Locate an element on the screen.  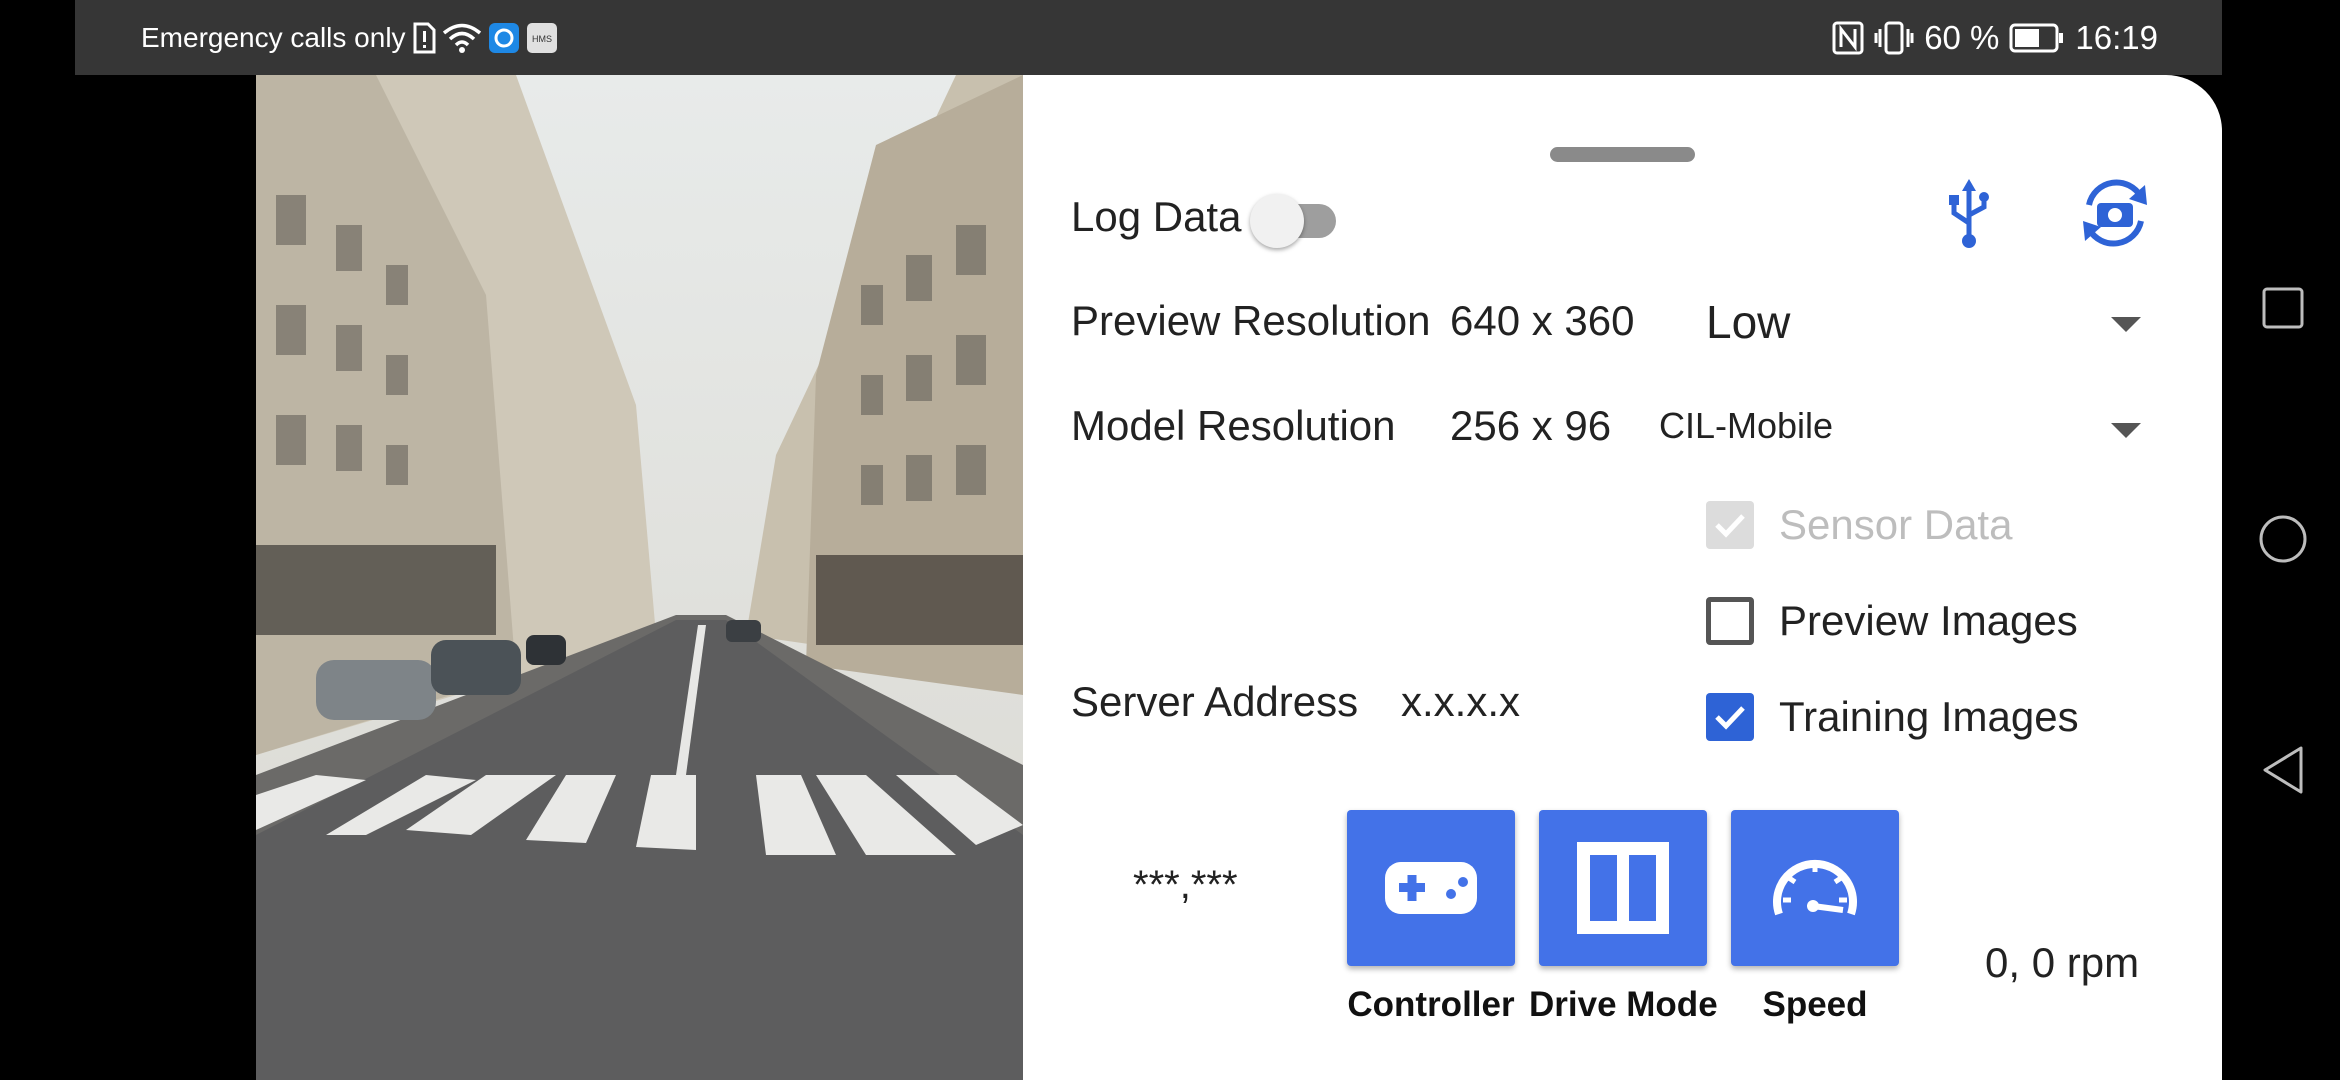
battery-percent: 60 % is located at coordinates (1962, 37).